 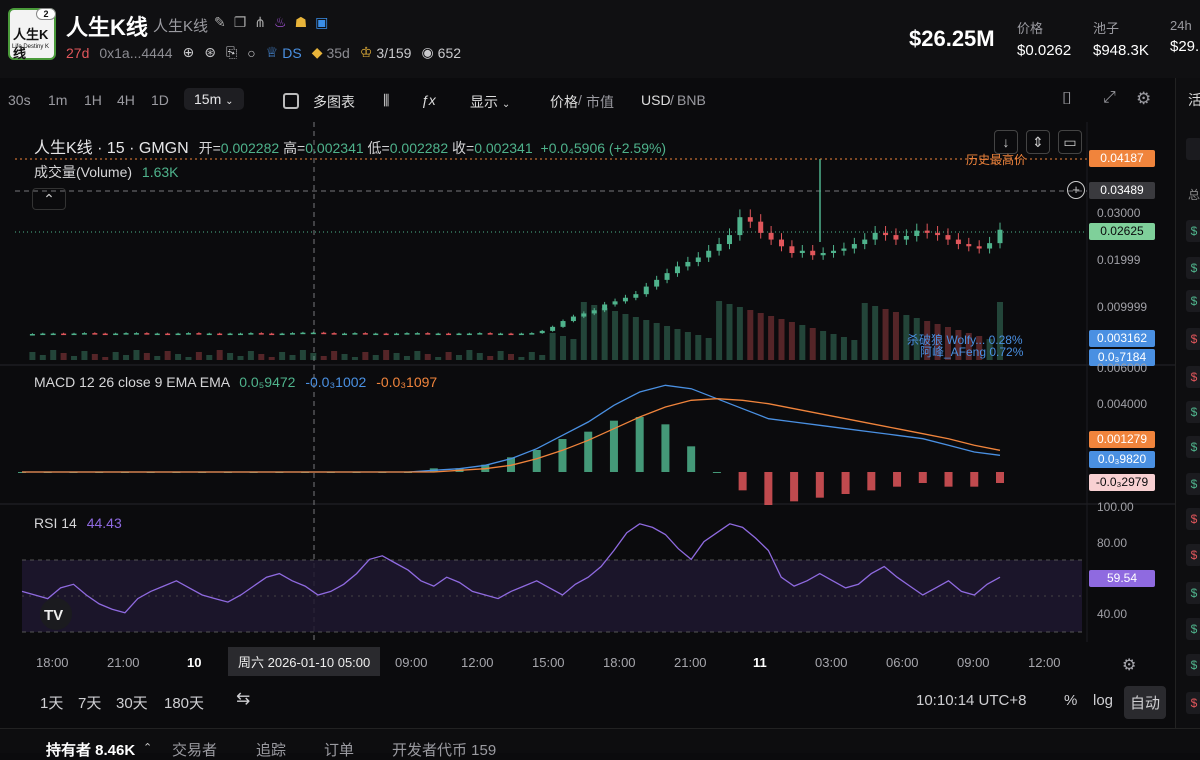 What do you see at coordinates (107, 27) in the screenshot?
I see `token-title: 人生K线` at bounding box center [107, 27].